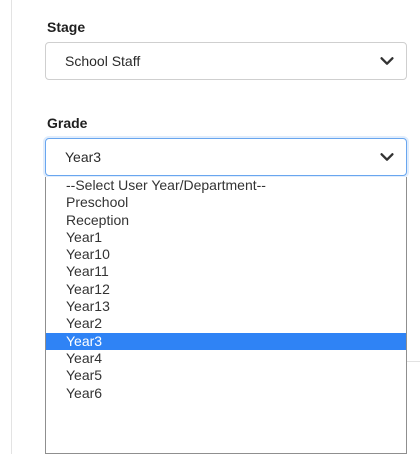 The width and height of the screenshot is (420, 454). Describe the element at coordinates (226, 157) in the screenshot. I see `grade-select: Year3` at that location.